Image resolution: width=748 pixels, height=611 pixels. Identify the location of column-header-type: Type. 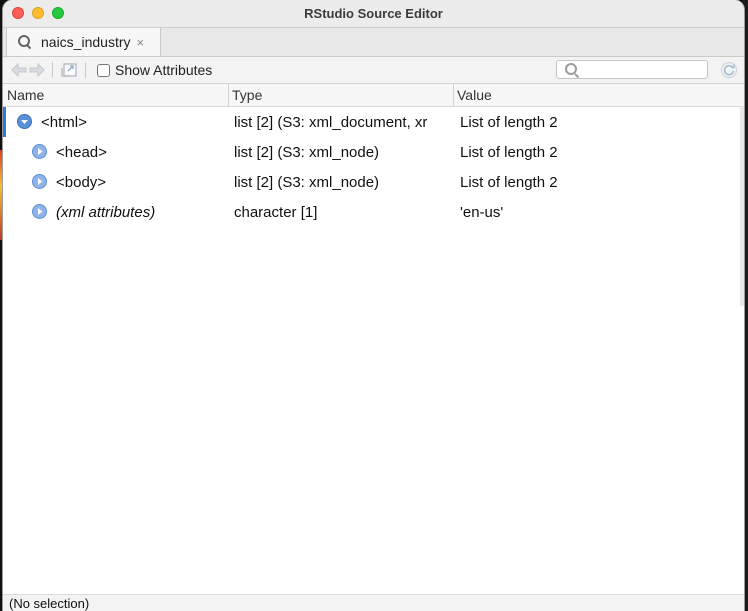
(247, 95).